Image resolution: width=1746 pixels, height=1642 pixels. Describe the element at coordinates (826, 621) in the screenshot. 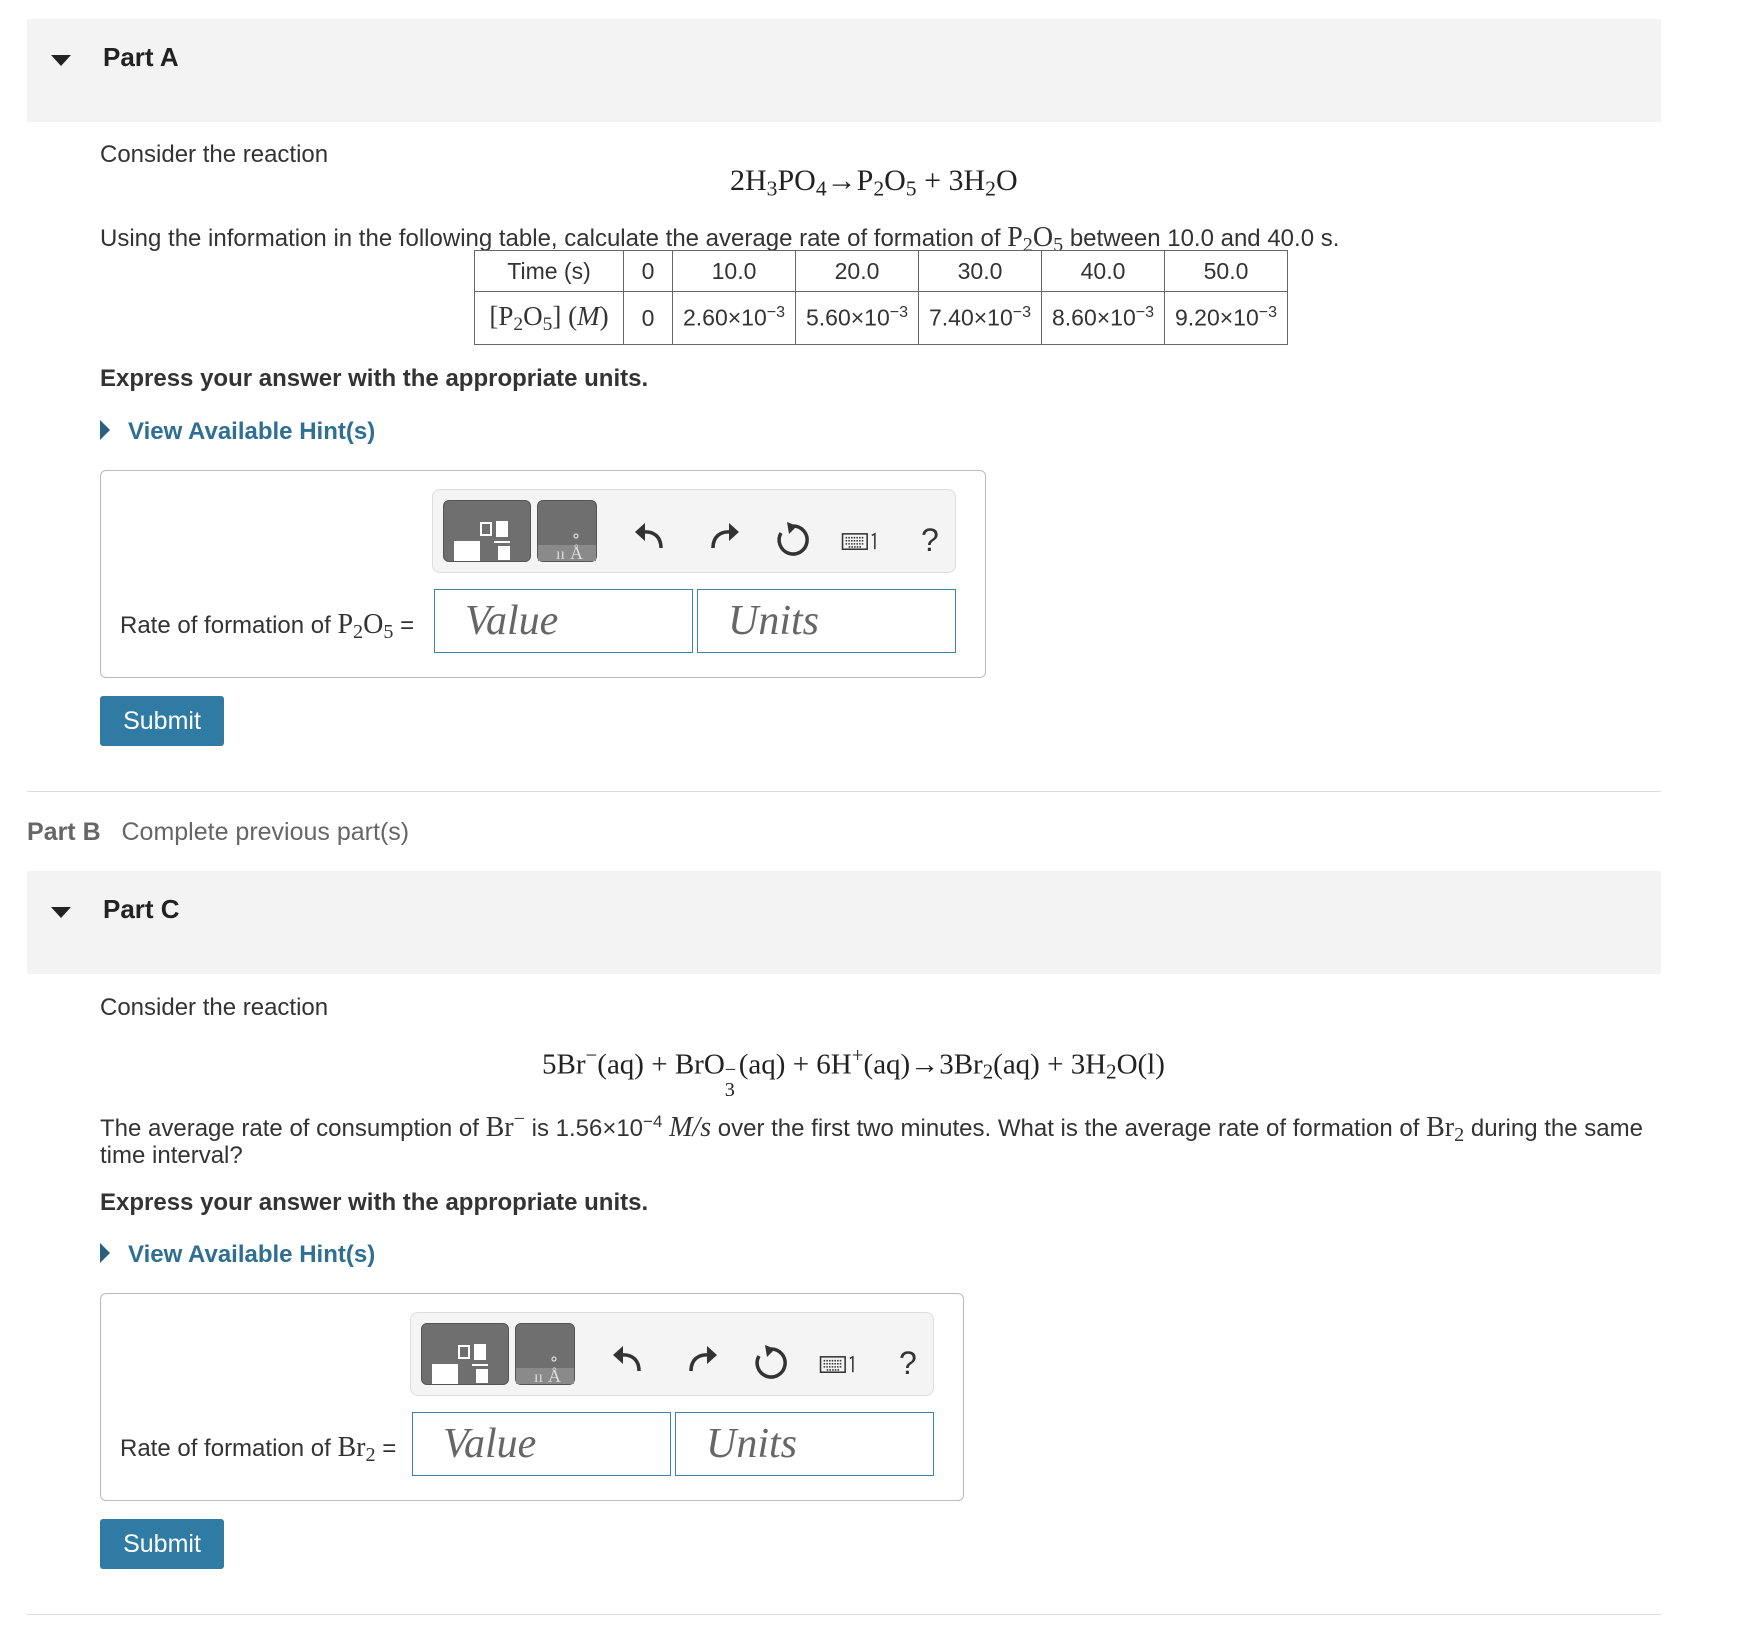

I see `part-a-units-input: Units` at that location.